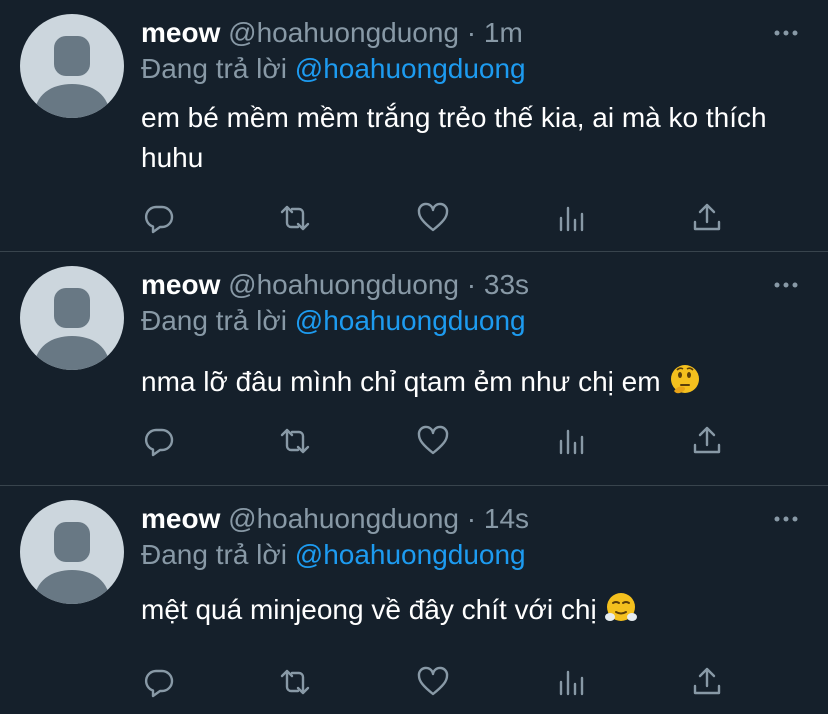 This screenshot has height=714, width=828. I want to click on tweet-header: meow @hoahuongduong · 1m, so click(474, 33).